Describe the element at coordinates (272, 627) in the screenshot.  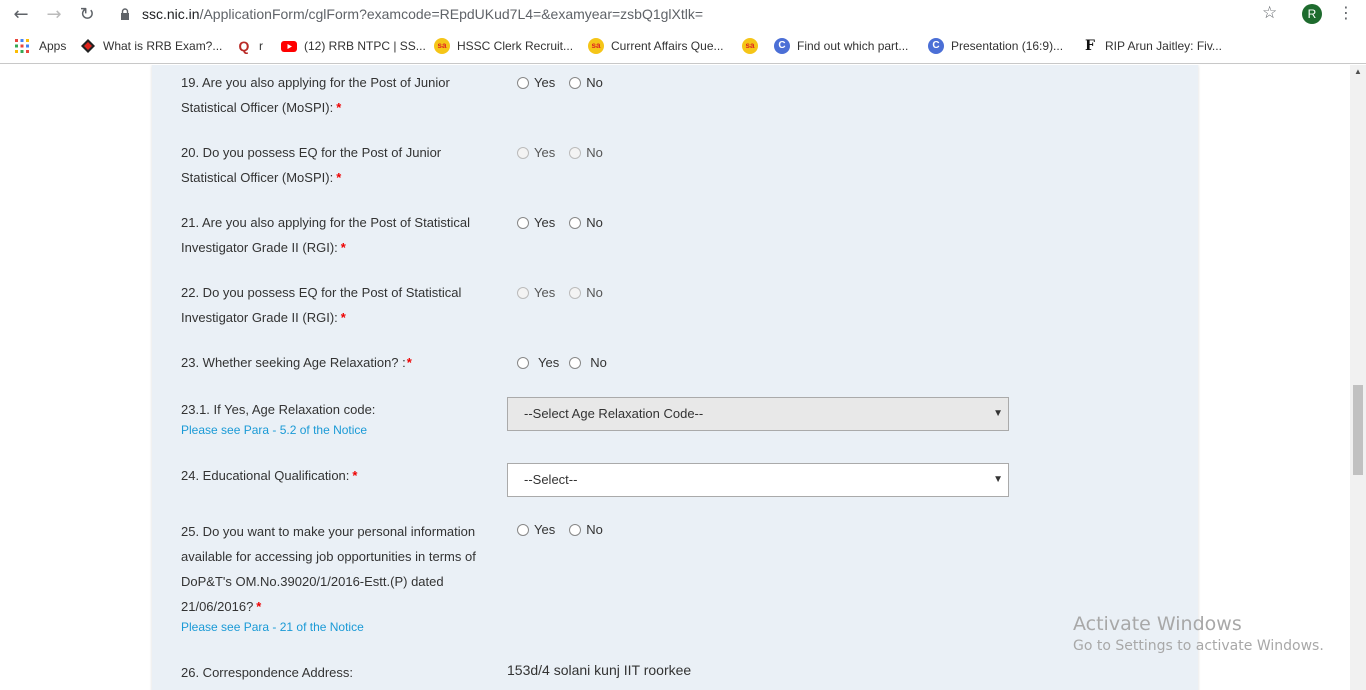
I see `q25-notice-link: Please see Para - 21 of the Notice` at that location.